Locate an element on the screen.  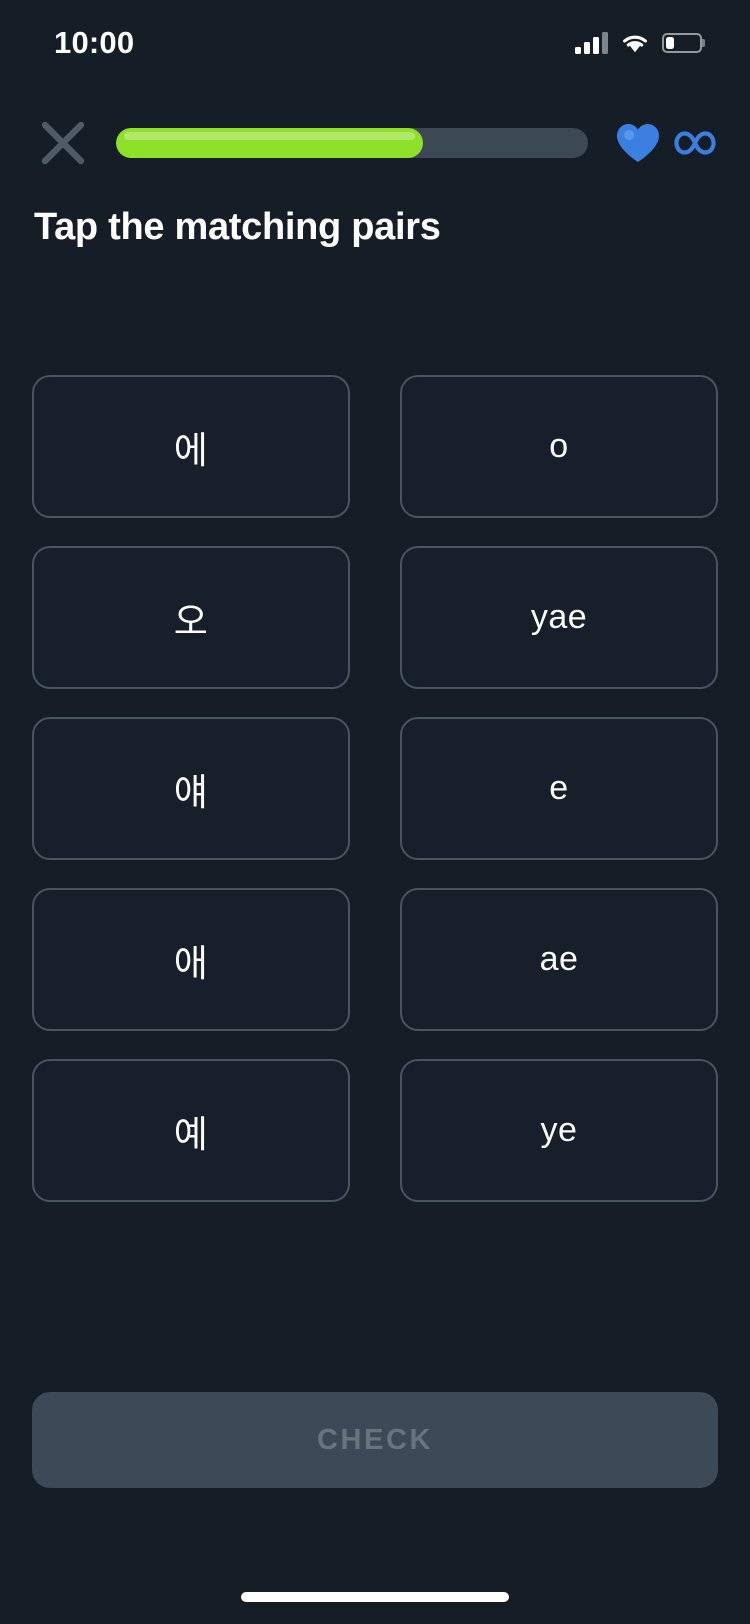
battery-icon is located at coordinates (682, 43).